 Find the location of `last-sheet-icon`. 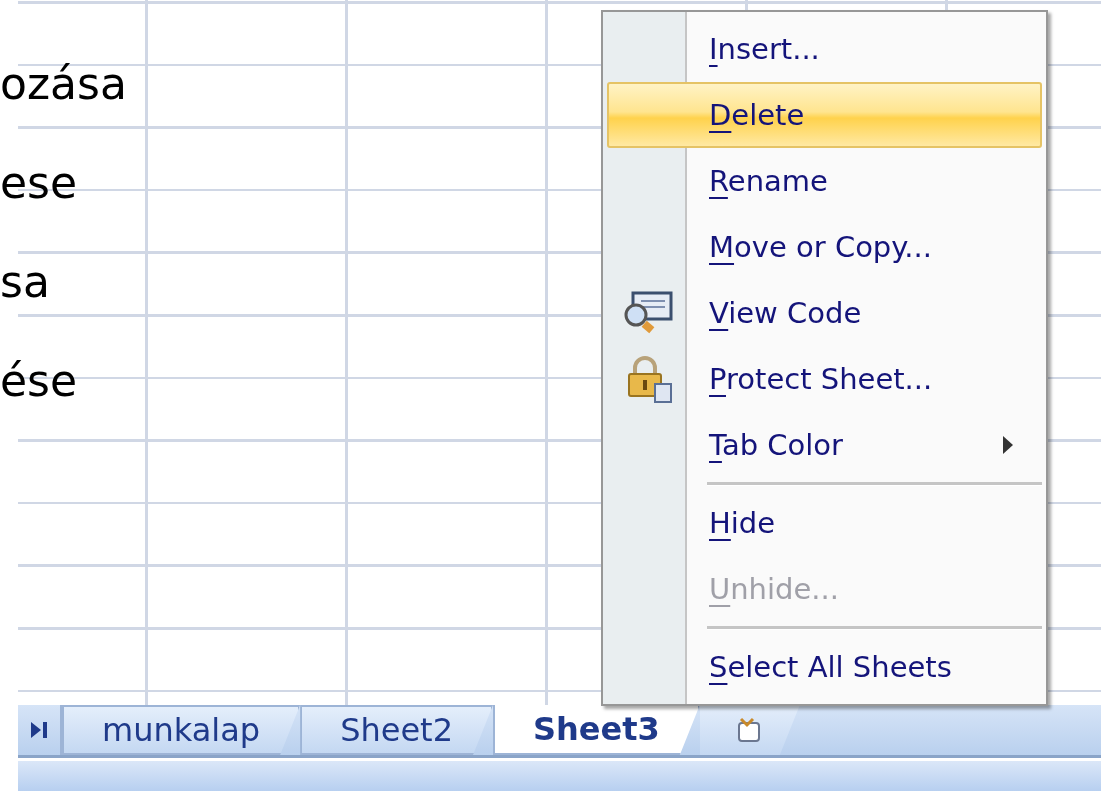

last-sheet-icon is located at coordinates (39, 730).